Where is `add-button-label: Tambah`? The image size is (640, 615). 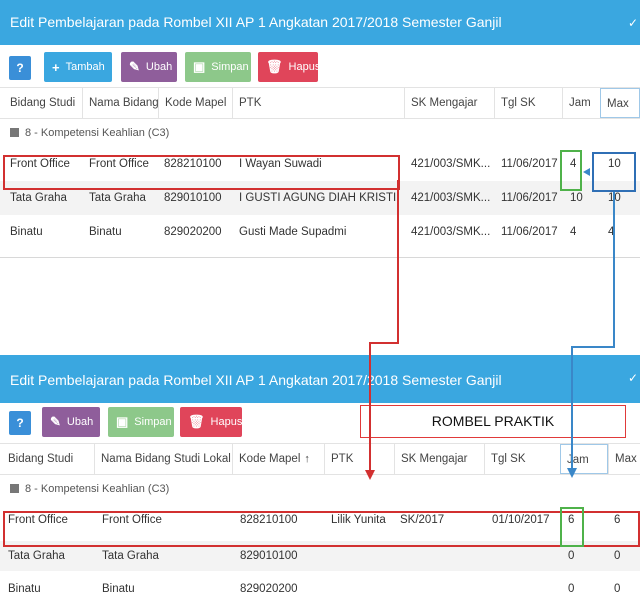
add-button-label: Tambah is located at coordinates (85, 67).